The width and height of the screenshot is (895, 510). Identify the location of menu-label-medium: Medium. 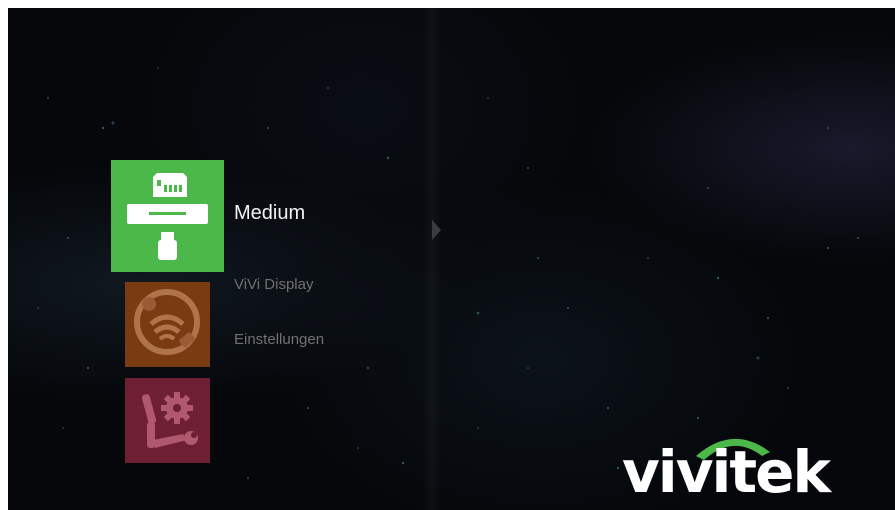
(269, 213).